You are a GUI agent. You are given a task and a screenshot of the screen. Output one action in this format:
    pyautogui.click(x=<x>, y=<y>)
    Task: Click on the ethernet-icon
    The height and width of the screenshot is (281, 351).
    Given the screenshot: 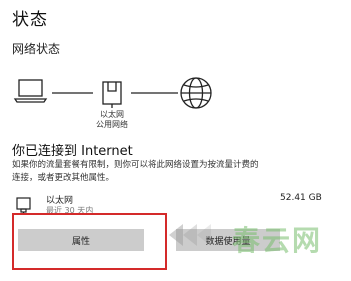 What is the action you would take?
    pyautogui.click(x=112, y=94)
    